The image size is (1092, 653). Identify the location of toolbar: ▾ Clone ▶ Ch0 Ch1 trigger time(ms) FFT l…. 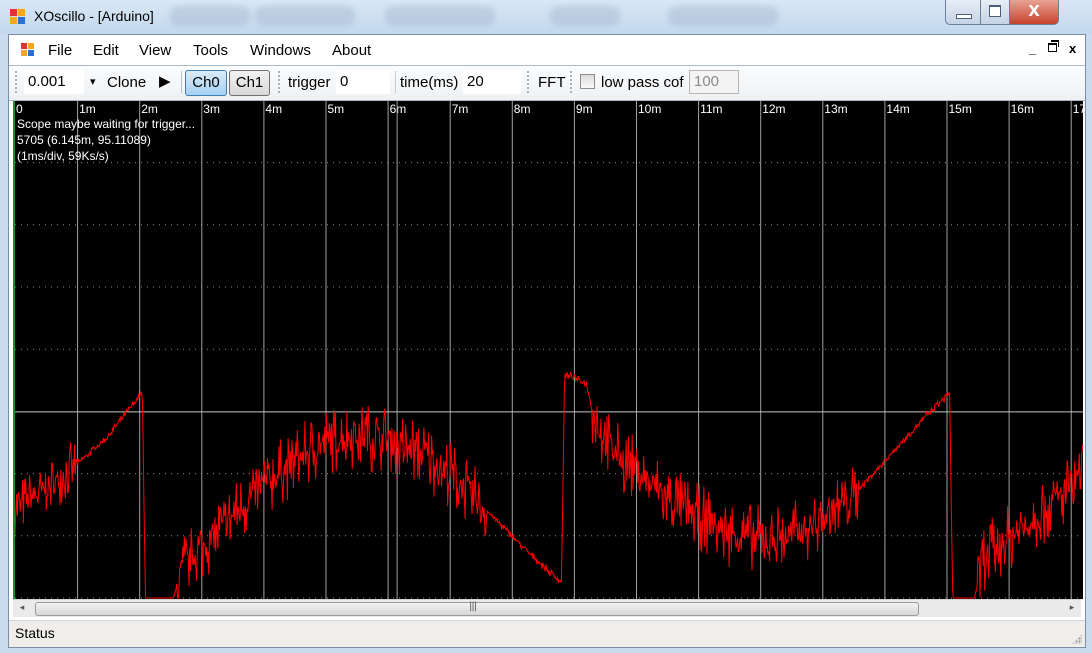
(547, 83).